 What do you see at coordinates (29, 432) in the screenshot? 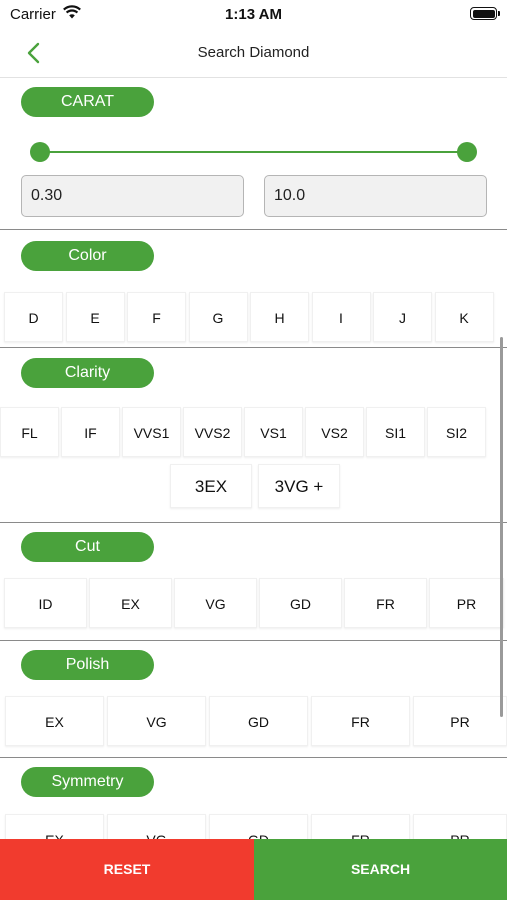
I see `clarity-option-fl: FL` at bounding box center [29, 432].